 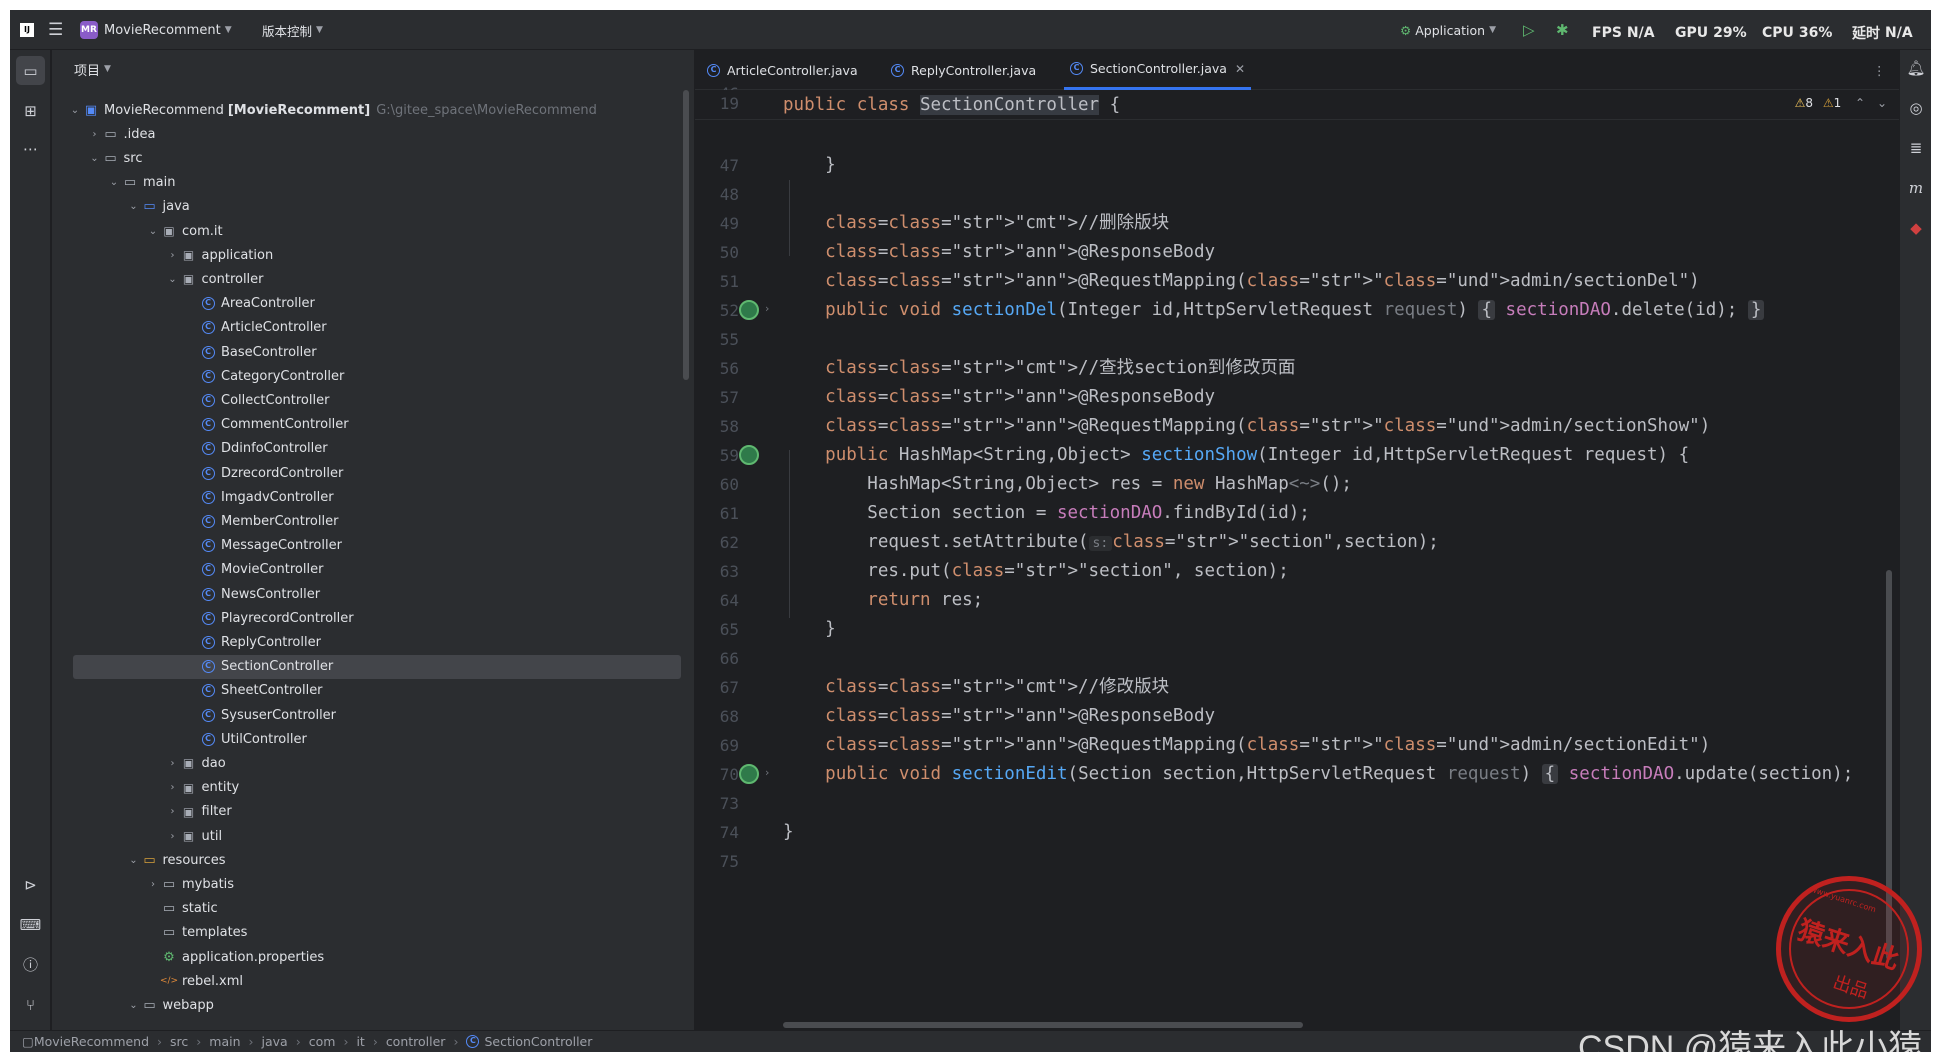 What do you see at coordinates (373, 352) in the screenshot?
I see `tree-item: C BaseController` at bounding box center [373, 352].